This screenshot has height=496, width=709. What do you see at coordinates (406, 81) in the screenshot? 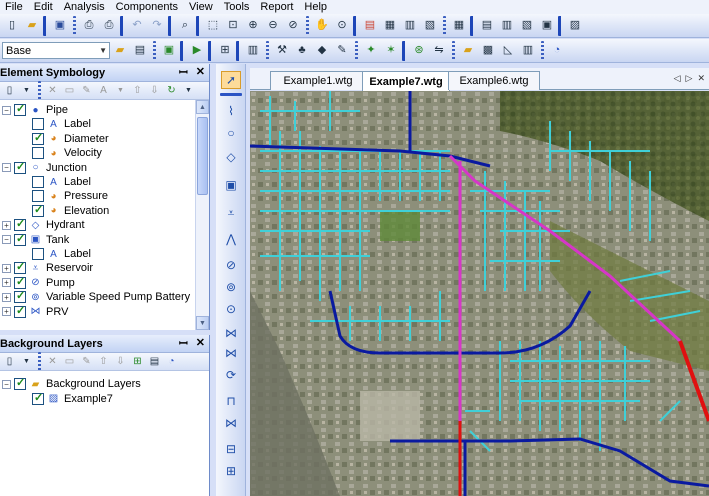
I see `tab-example7: Example7.wtg` at bounding box center [406, 81].